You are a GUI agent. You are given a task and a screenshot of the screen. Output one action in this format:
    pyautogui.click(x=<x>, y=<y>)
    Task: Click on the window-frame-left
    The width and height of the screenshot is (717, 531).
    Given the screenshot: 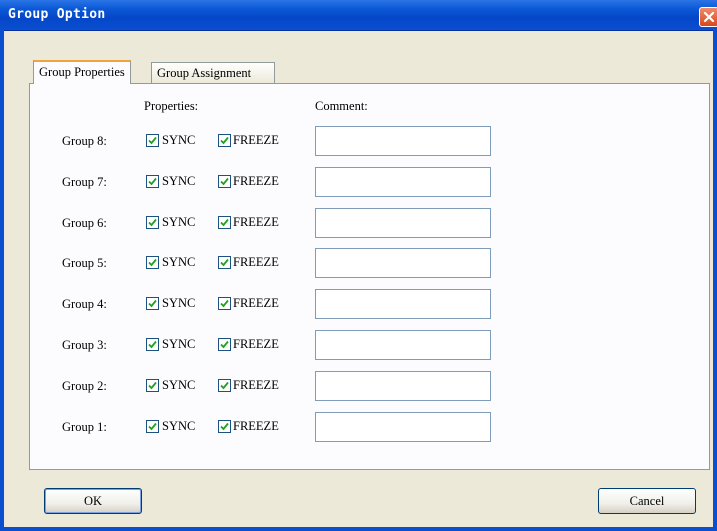 What is the action you would take?
    pyautogui.click(x=2, y=280)
    